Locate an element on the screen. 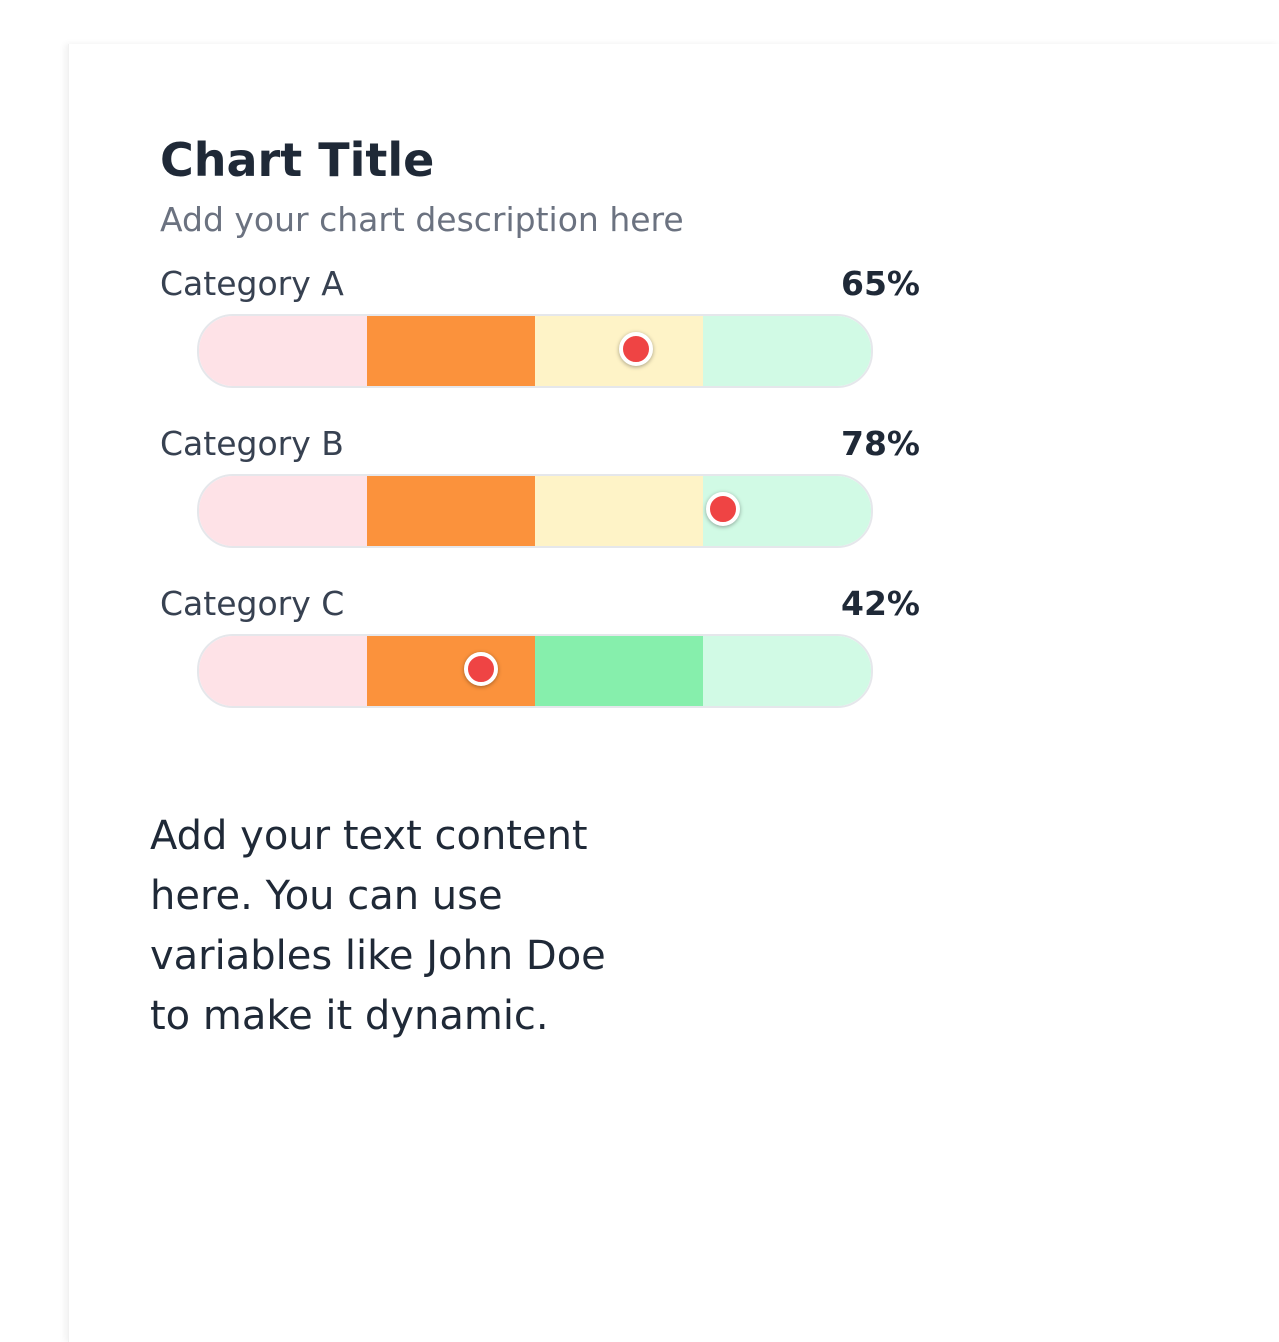  chart-description: Add your chart description here is located at coordinates (422, 219).